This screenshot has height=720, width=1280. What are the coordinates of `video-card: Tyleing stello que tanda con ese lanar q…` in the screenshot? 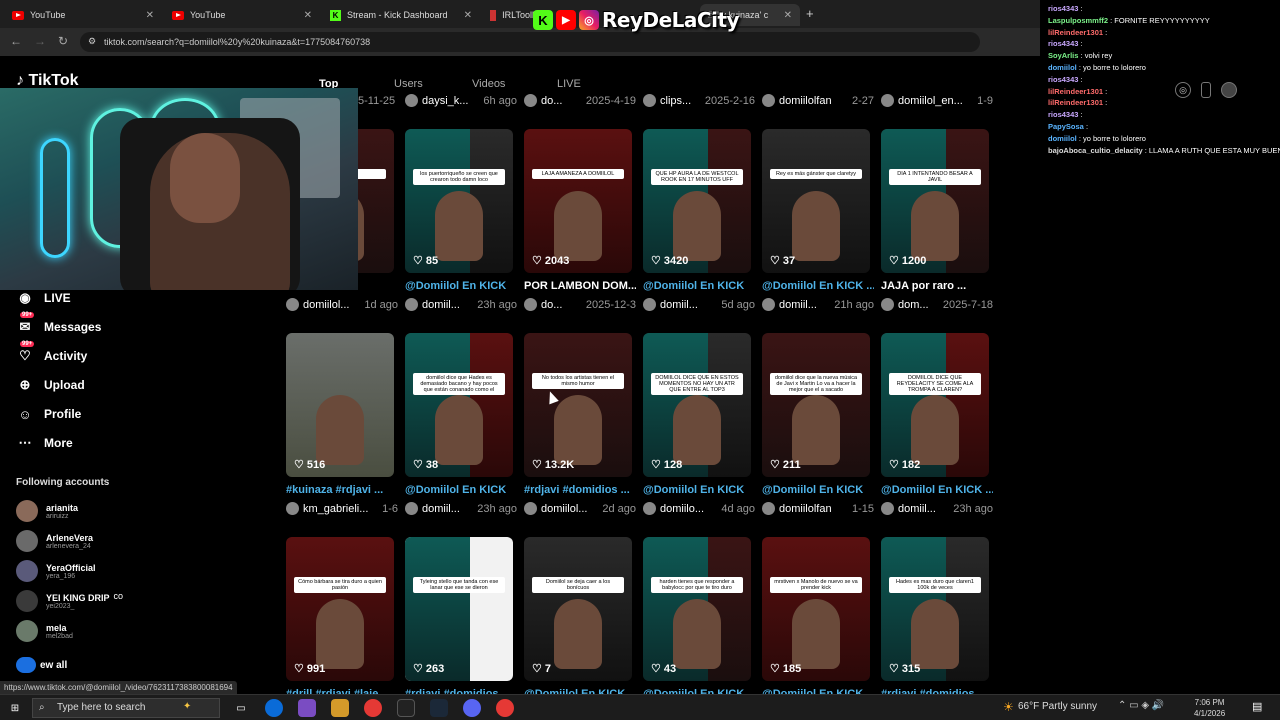 It's located at (459, 609).